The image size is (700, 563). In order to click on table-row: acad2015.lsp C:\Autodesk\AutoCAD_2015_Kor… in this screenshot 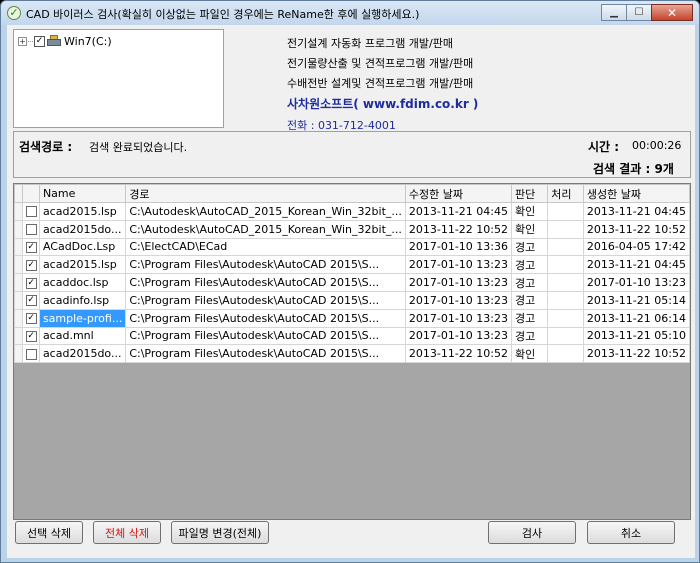, I will do `click(352, 211)`.